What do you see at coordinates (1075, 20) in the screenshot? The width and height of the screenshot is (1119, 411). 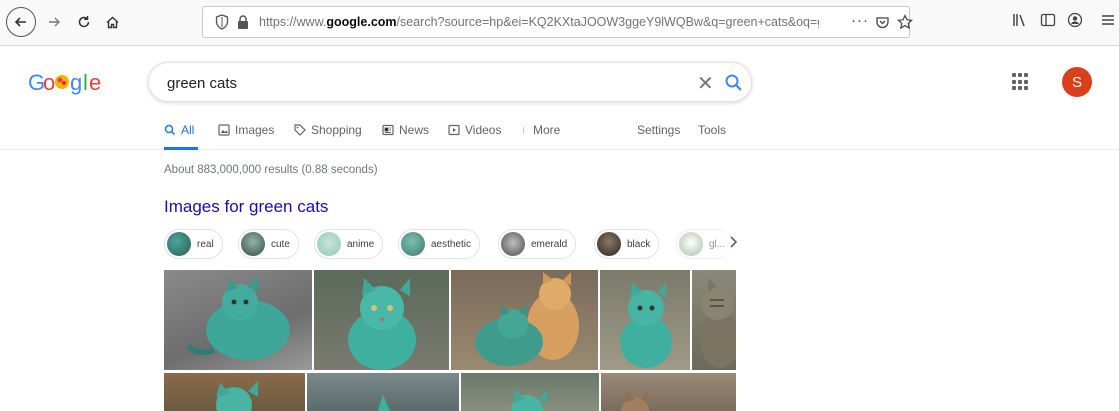 I see `account-icon` at bounding box center [1075, 20].